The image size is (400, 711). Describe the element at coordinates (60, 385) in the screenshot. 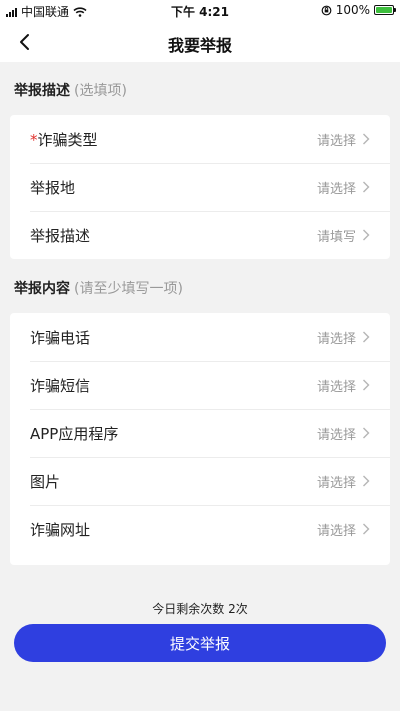

I see `row-label: 诈骗短信` at that location.